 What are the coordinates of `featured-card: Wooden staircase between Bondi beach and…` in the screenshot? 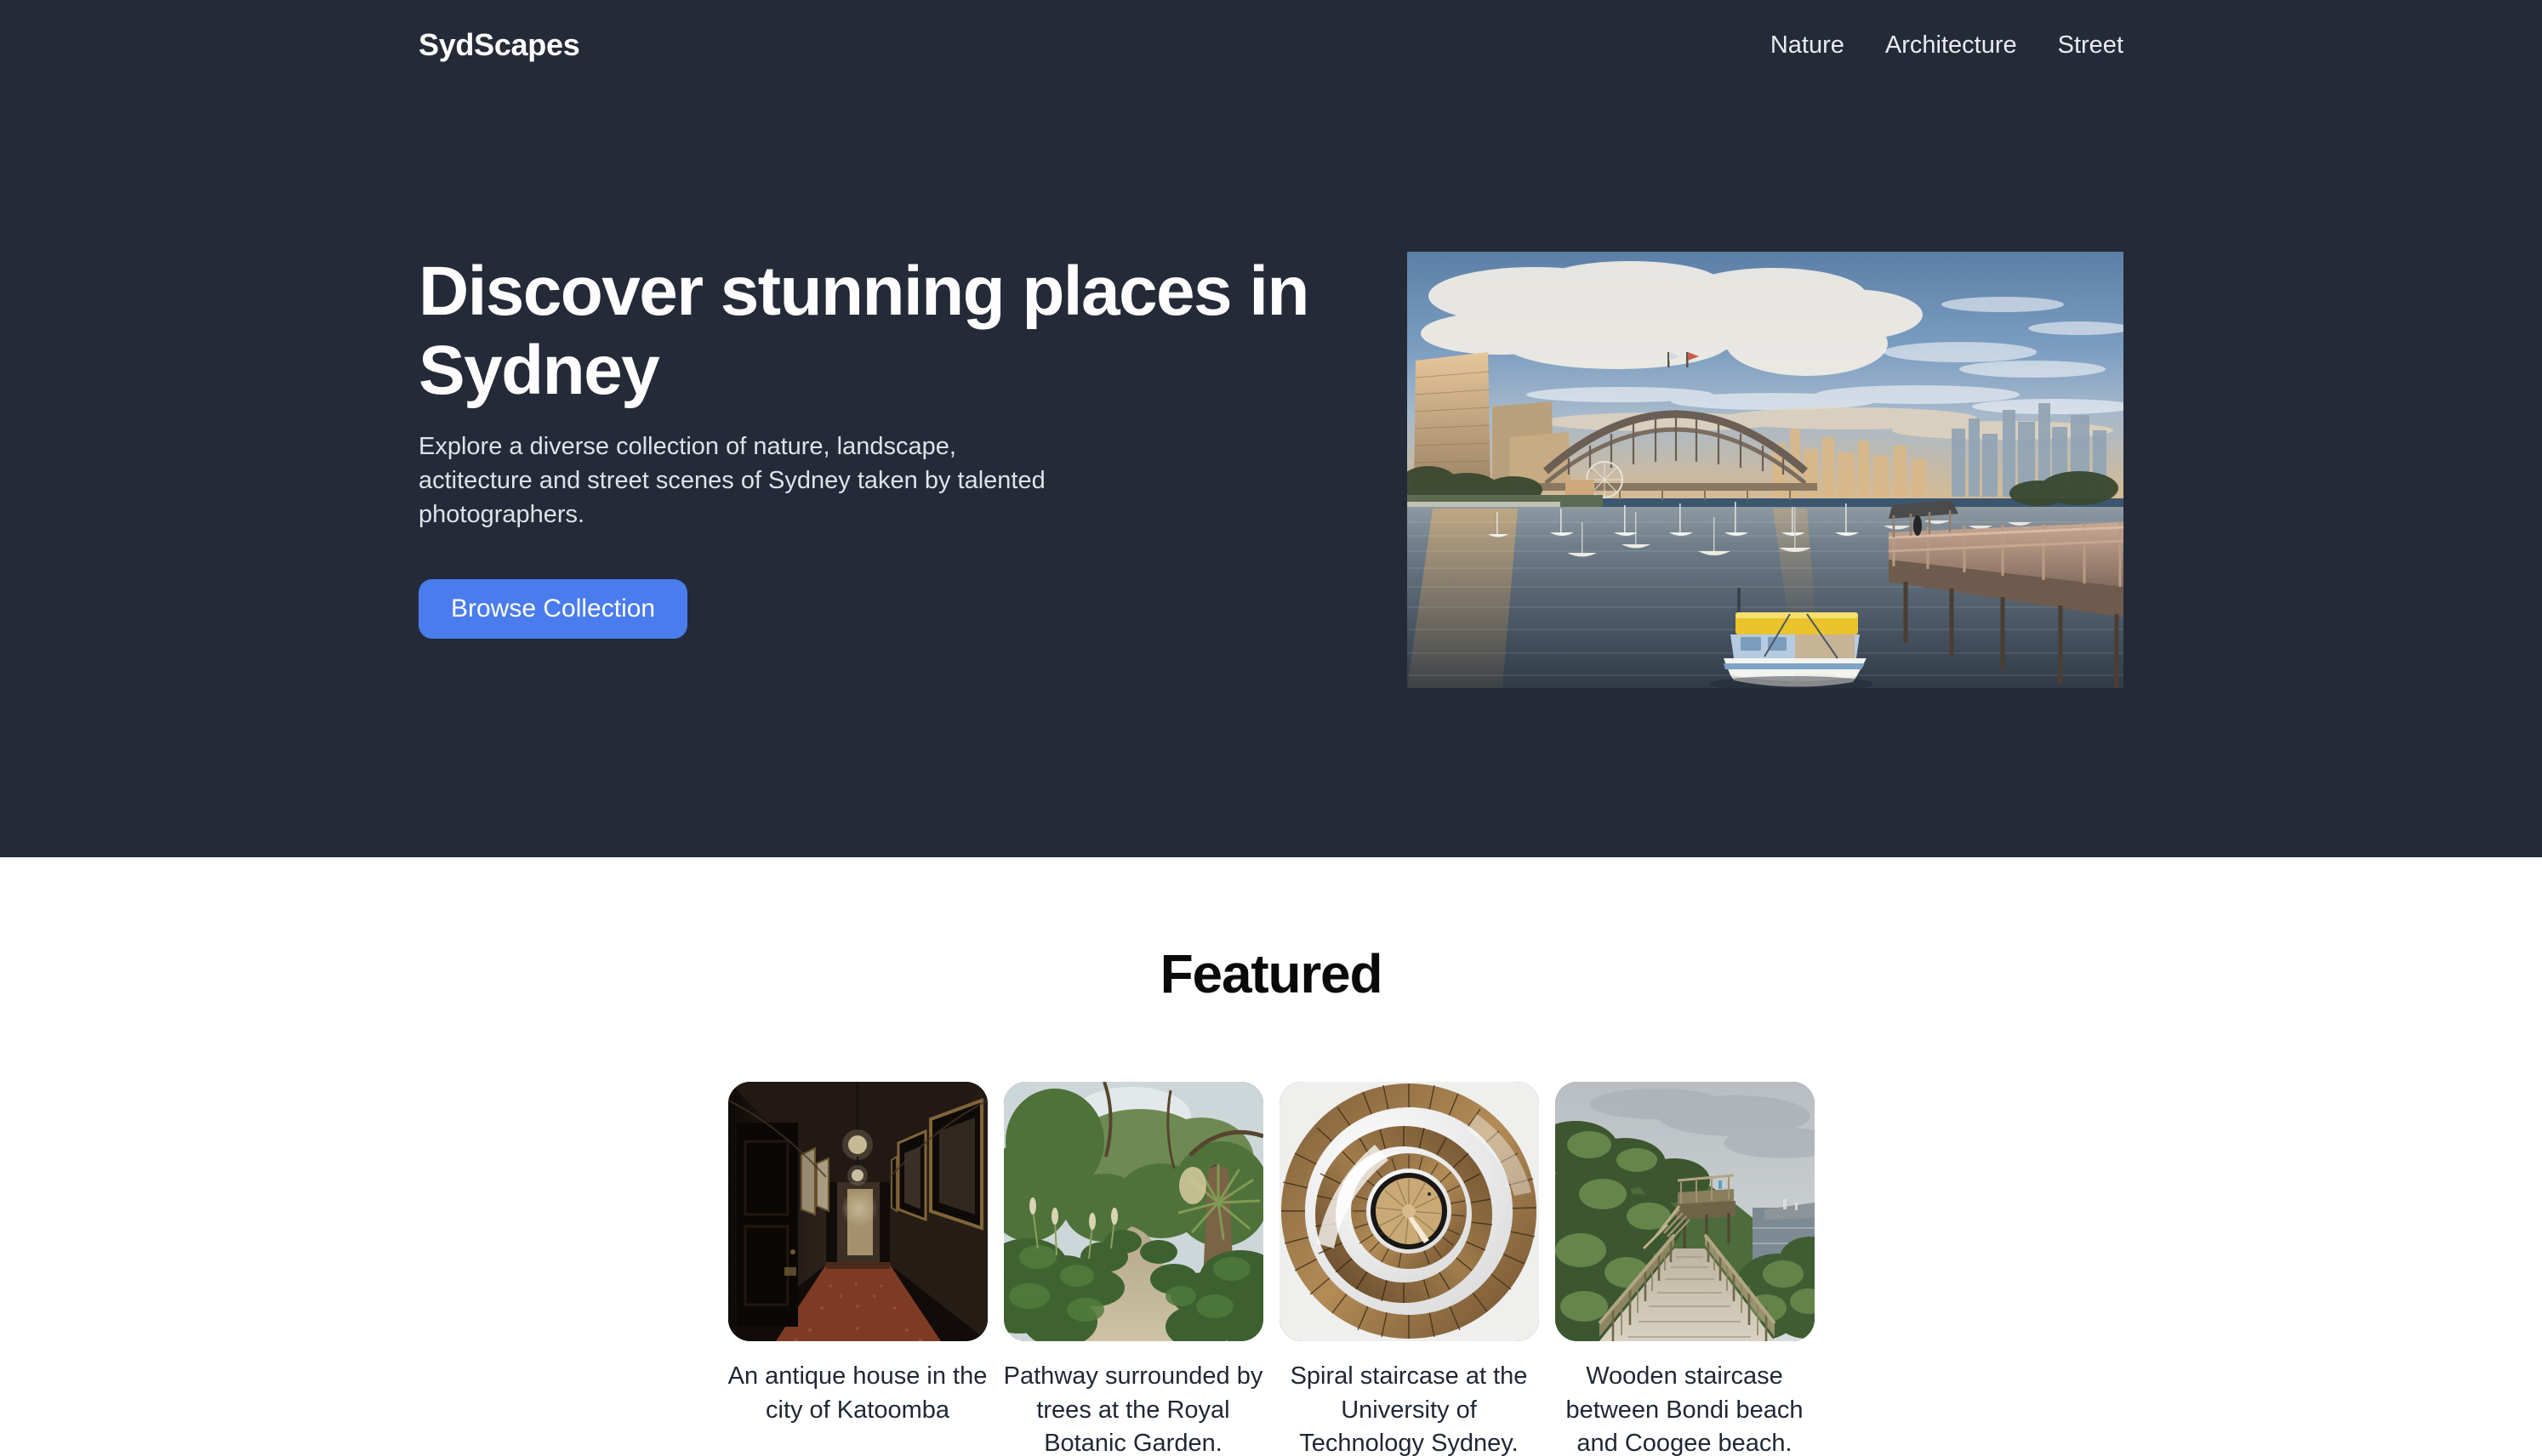 It's located at (1685, 1269).